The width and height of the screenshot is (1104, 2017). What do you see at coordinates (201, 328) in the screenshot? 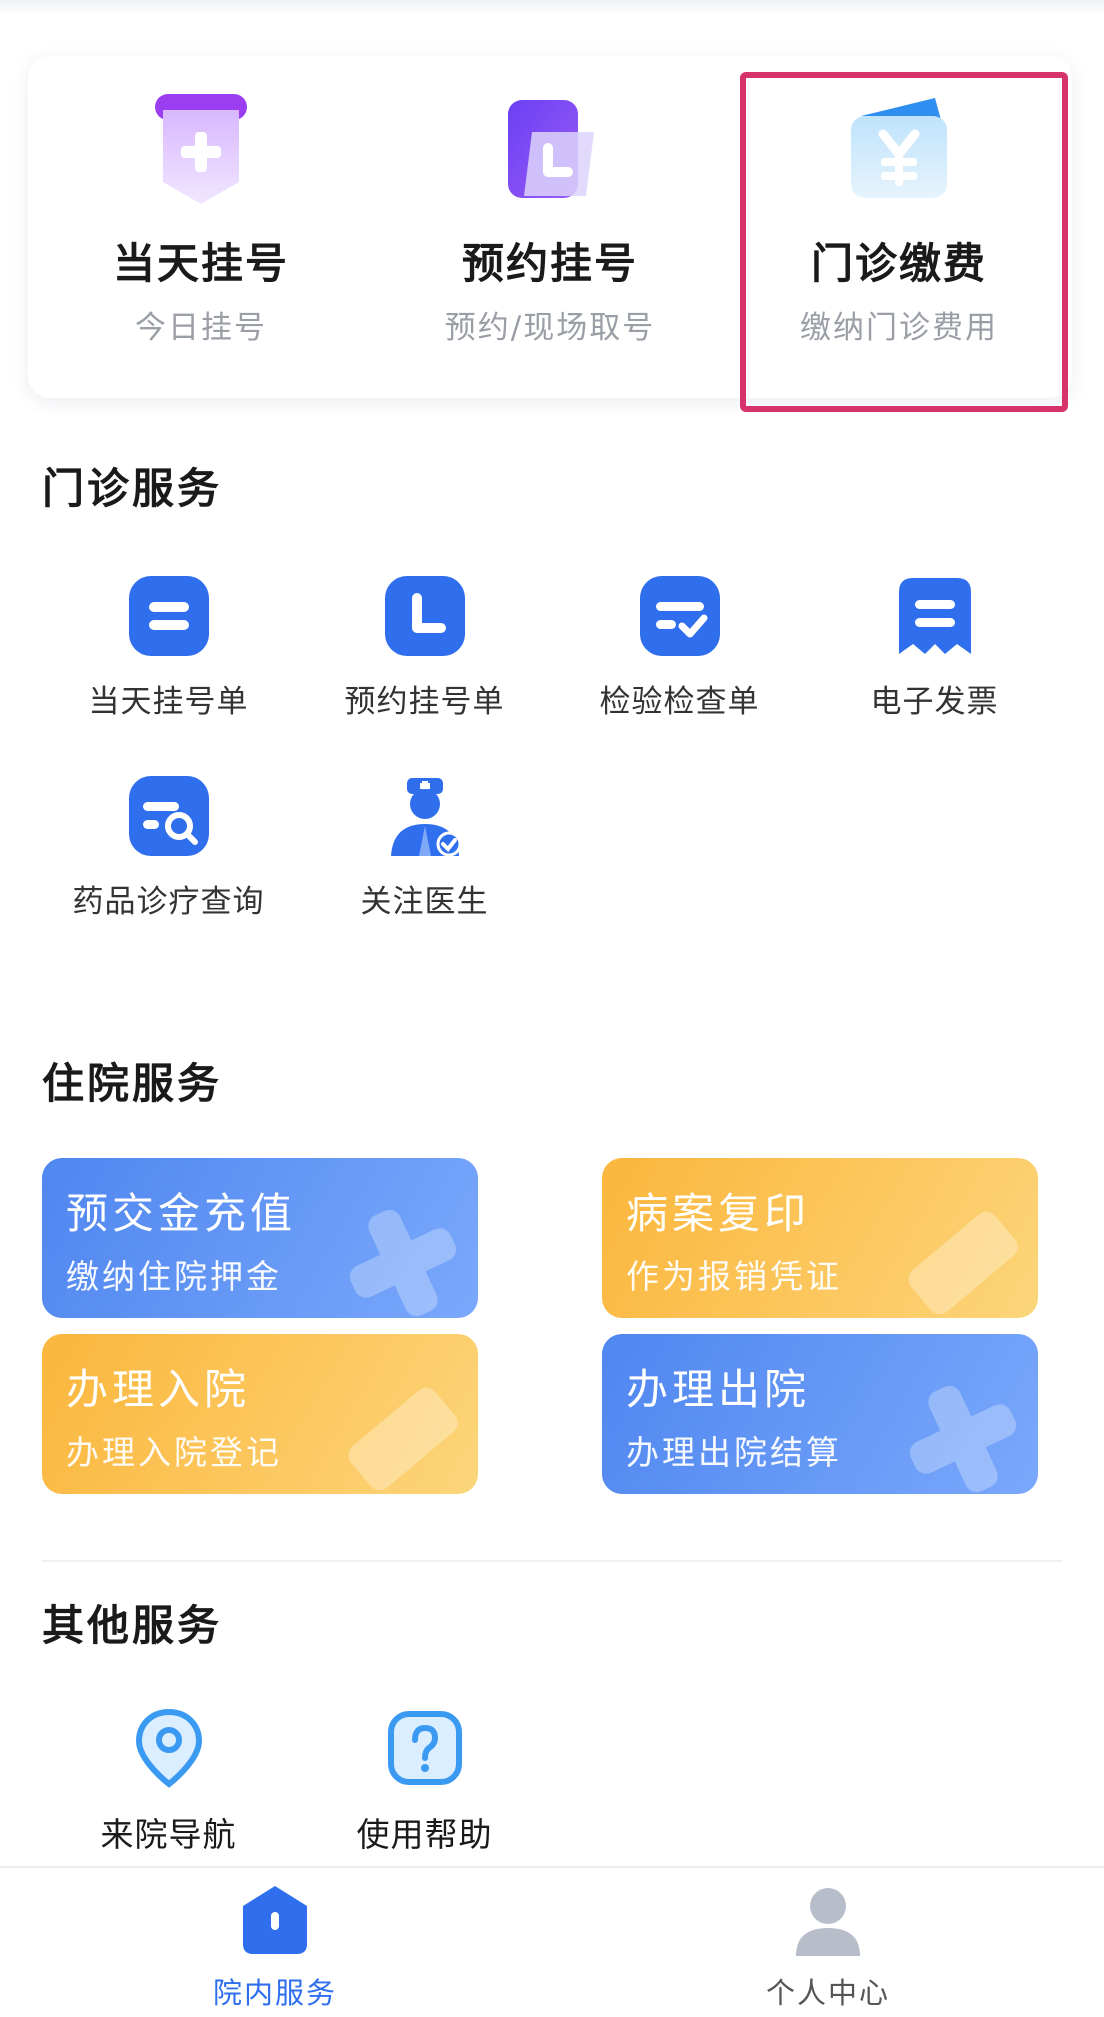
I see `quick-subtitle: 今日挂号` at bounding box center [201, 328].